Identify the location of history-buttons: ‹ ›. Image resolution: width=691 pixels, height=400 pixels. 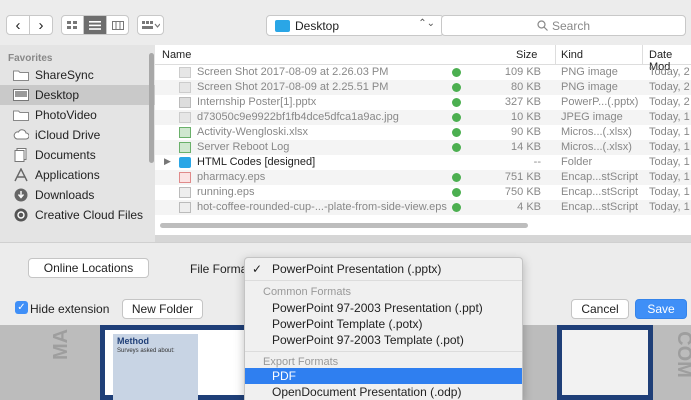
(29, 25).